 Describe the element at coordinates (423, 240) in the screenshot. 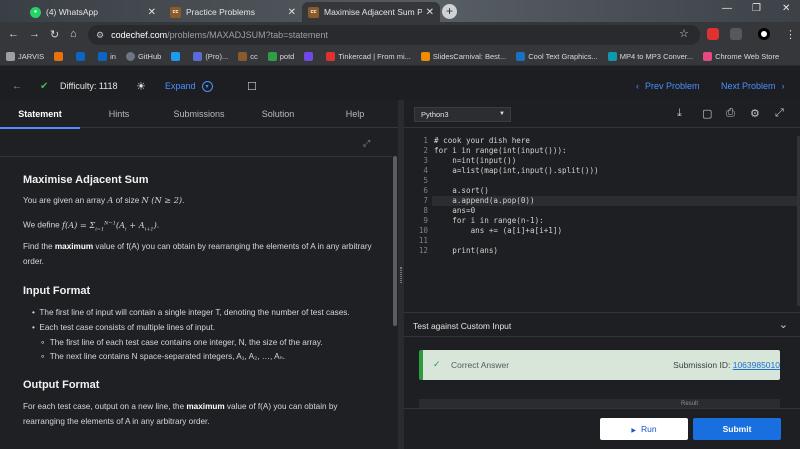

I see `line-number: 11` at that location.